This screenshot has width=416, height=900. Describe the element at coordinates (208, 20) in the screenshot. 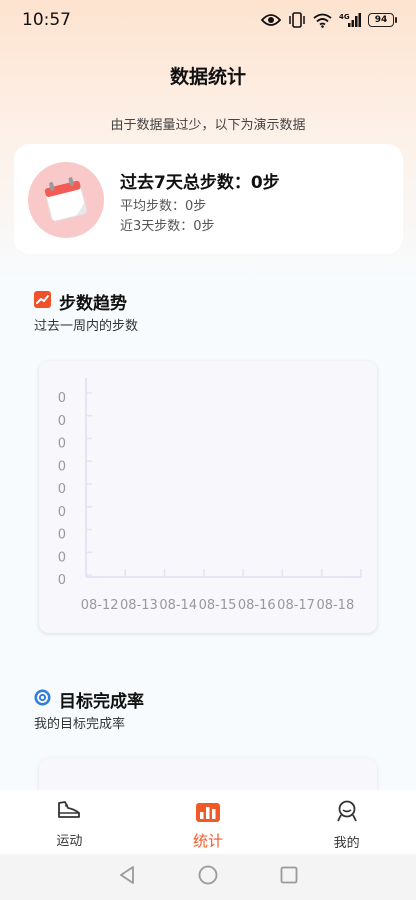

I see `status-bar: 10:57 4G 94` at that location.